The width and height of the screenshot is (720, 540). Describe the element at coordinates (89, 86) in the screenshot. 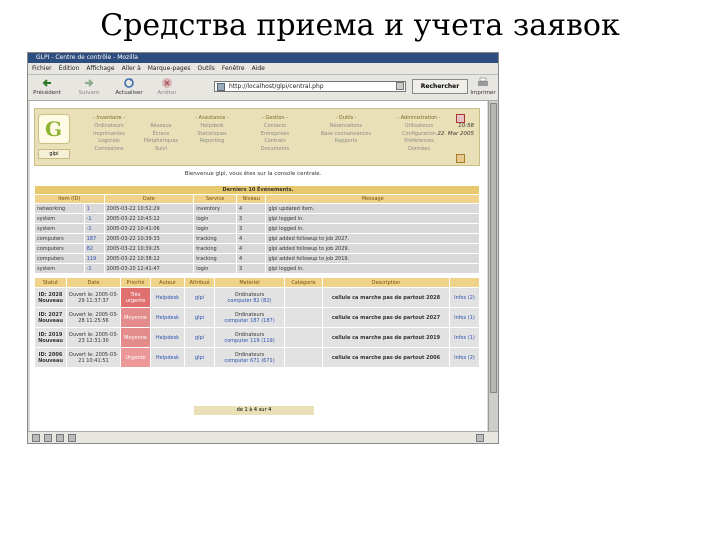

I see `forward-button: Suivant` at that location.